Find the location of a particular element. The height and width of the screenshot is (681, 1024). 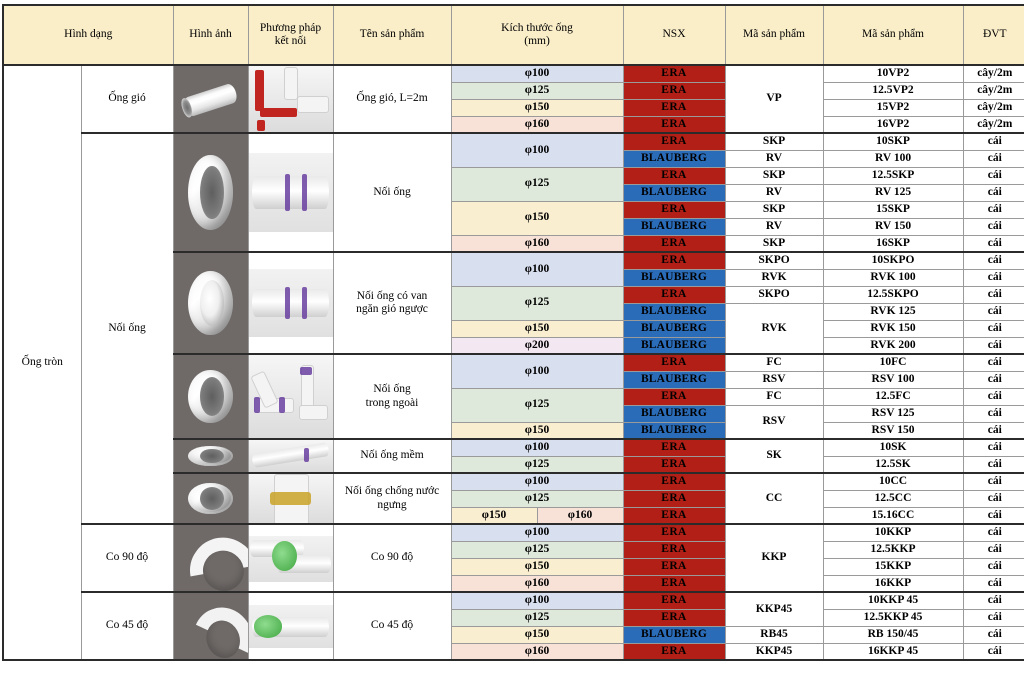

cell-product-code-full: 15VP2 is located at coordinates (893, 107).